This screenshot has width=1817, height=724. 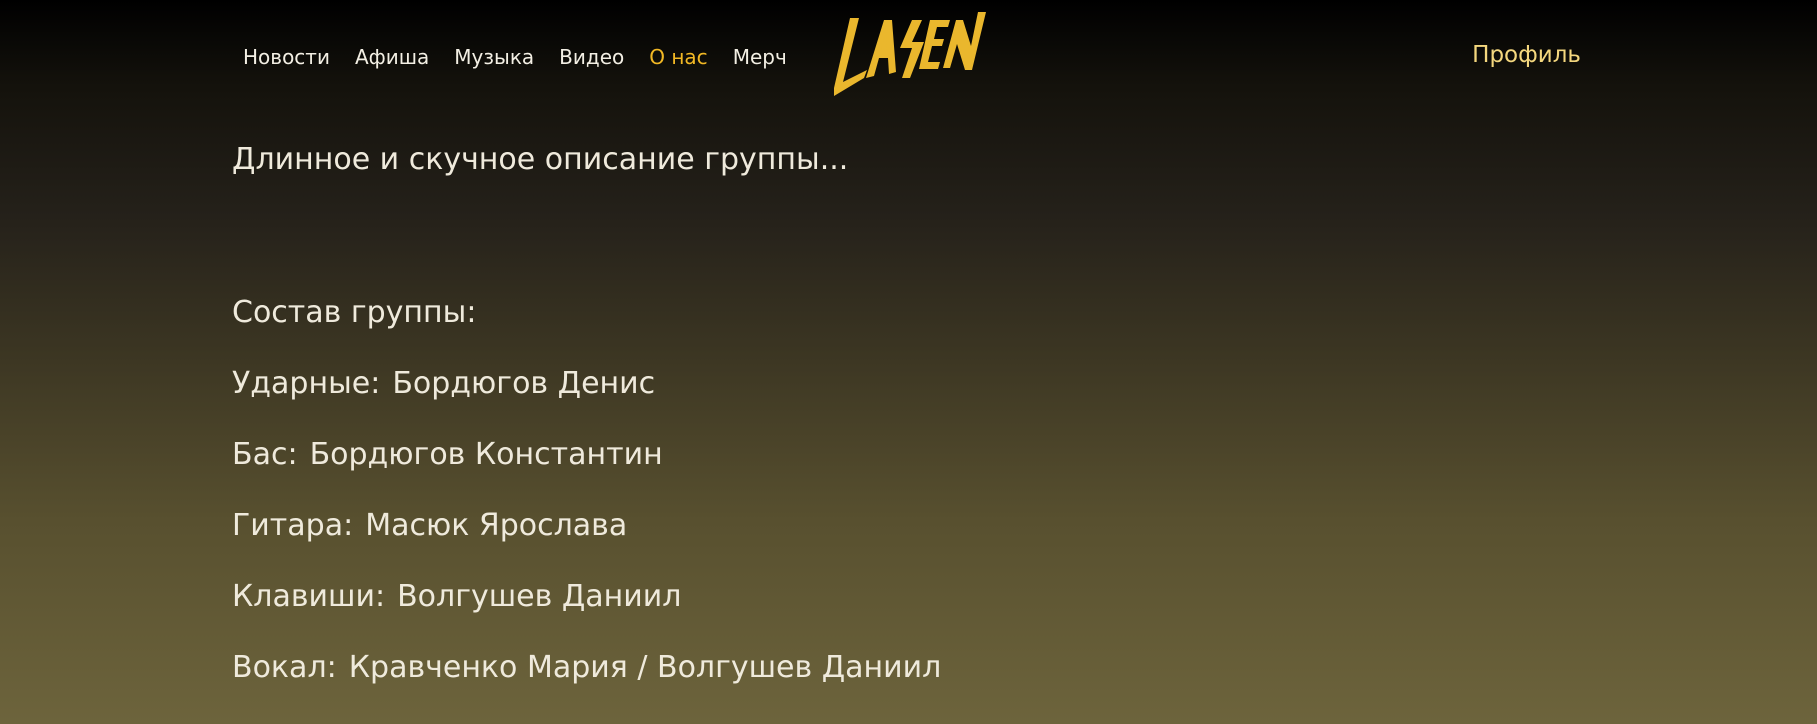 I want to click on main-nav: Новости Афиша Музыка Видео О нас Мерч, so click(x=527, y=57).